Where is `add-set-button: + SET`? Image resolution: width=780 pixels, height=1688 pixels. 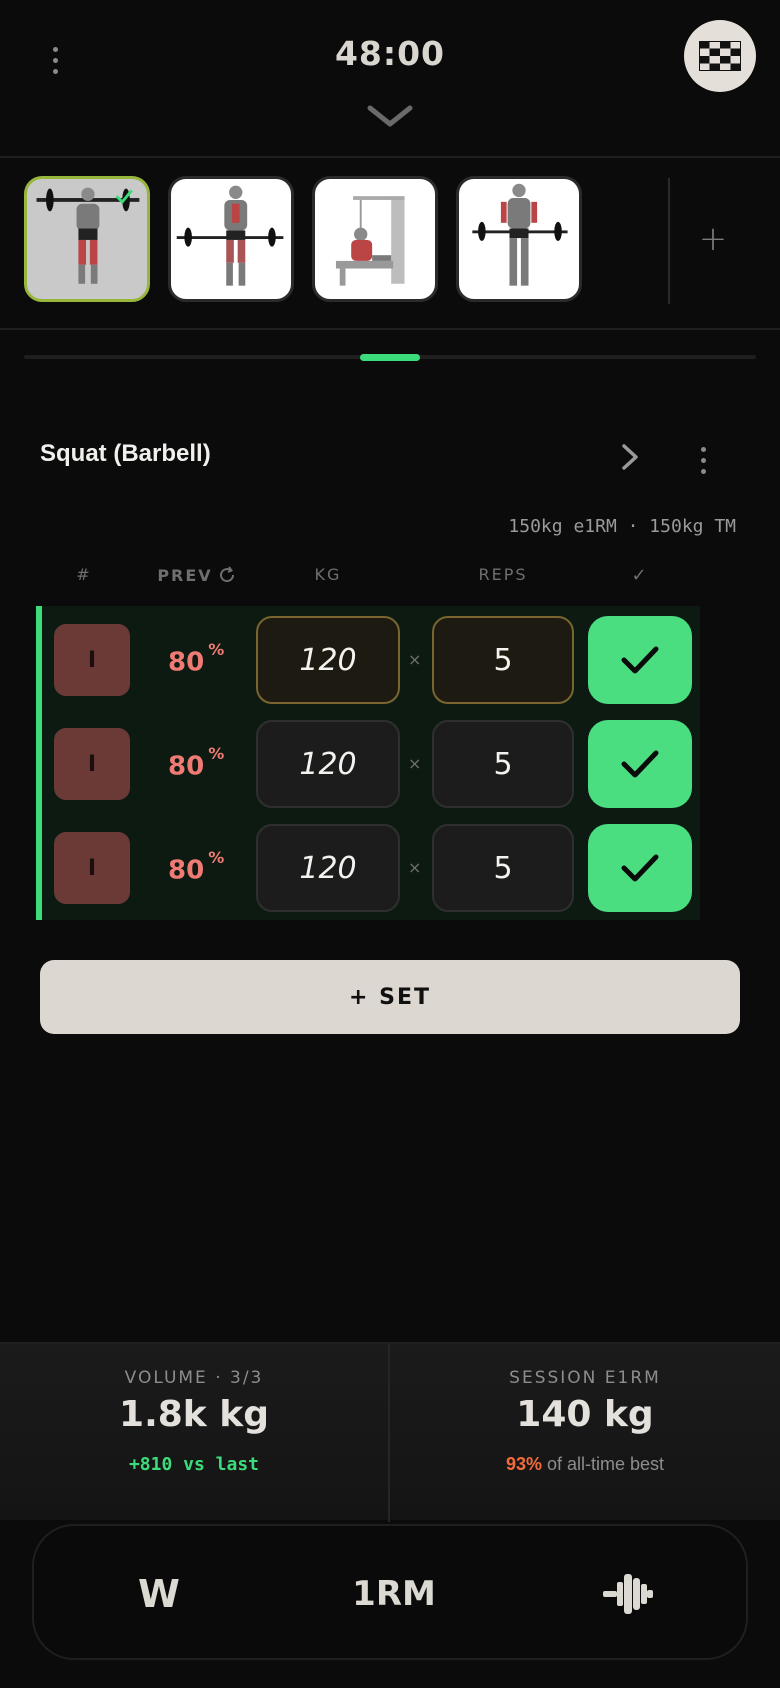
add-set-button: + SET is located at coordinates (390, 997).